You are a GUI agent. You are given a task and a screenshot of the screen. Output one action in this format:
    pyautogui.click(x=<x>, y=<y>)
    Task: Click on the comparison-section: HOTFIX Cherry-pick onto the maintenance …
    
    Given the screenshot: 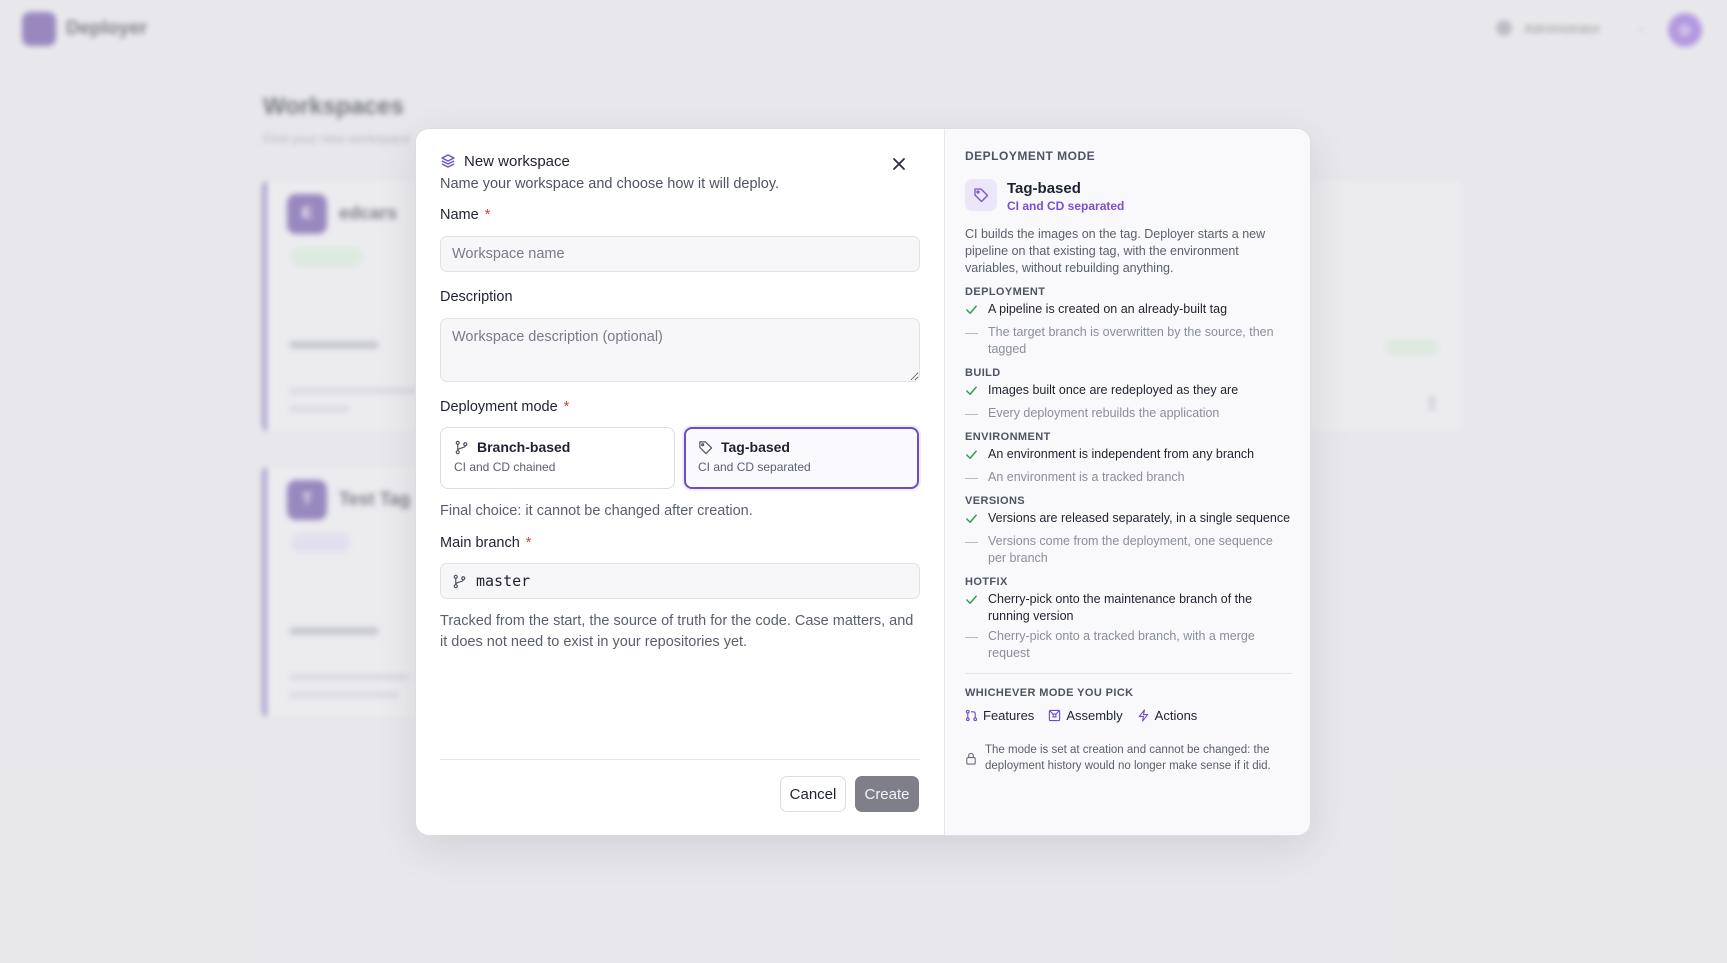 What is the action you would take?
    pyautogui.click(x=1128, y=619)
    